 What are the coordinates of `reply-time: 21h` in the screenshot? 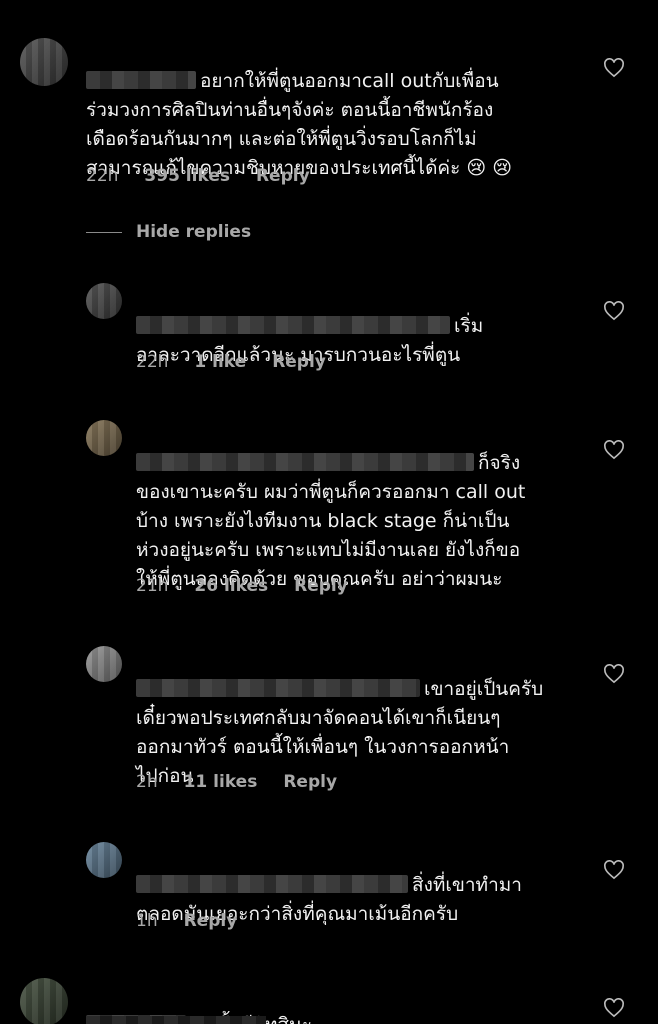 It's located at (152, 586).